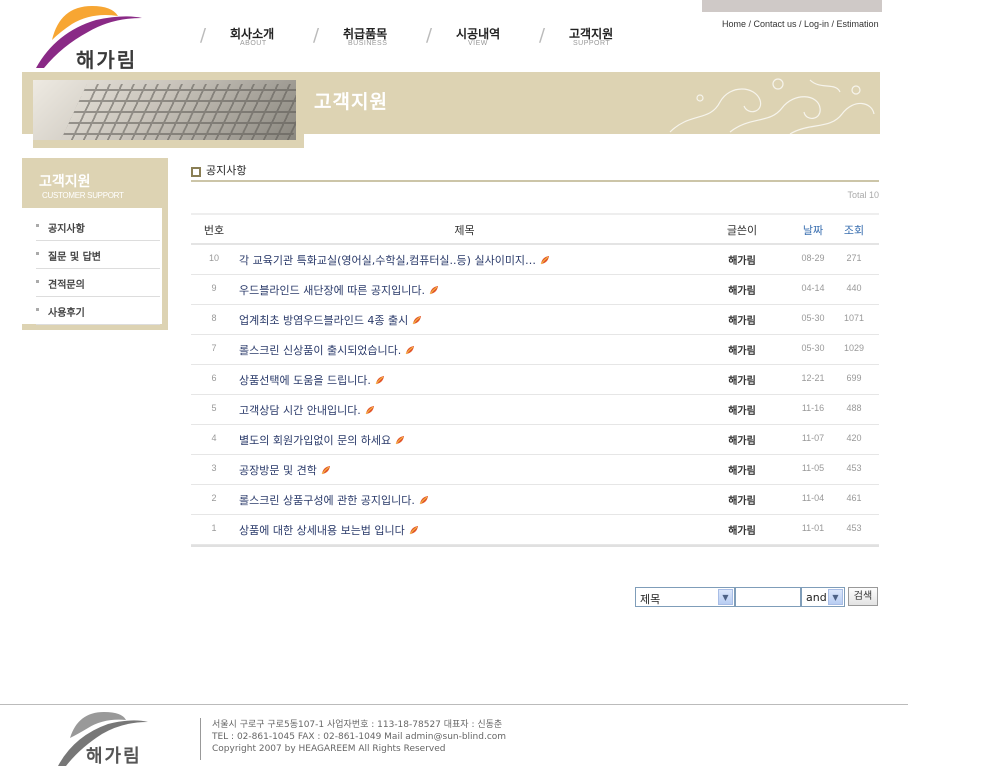  Describe the element at coordinates (65, 182) in the screenshot. I see `sidebar-title: 고객지원` at that location.